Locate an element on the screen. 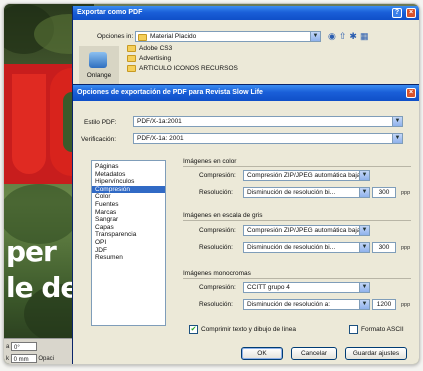  color-compression-select: Compresión ZIP/JPEG automática baja ▼ is located at coordinates (306, 175).